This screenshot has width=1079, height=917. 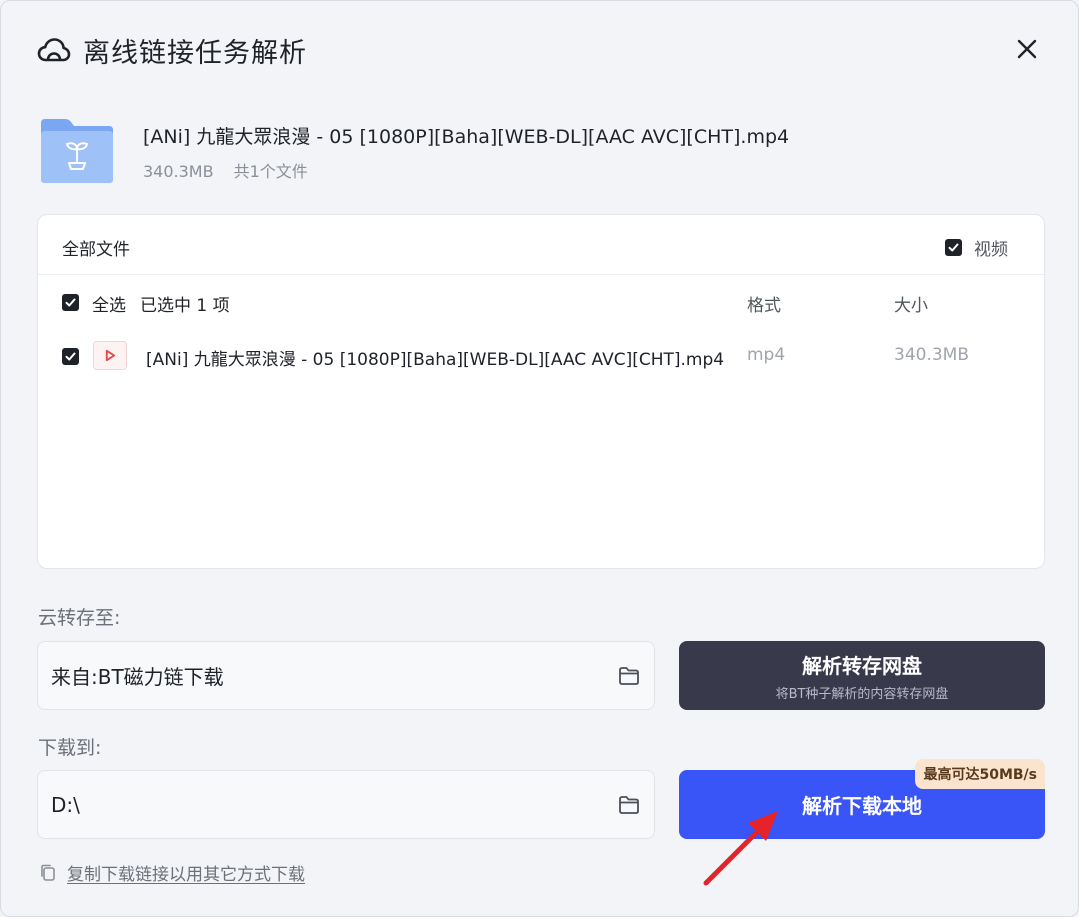 I want to click on close-icon, so click(x=1027, y=49).